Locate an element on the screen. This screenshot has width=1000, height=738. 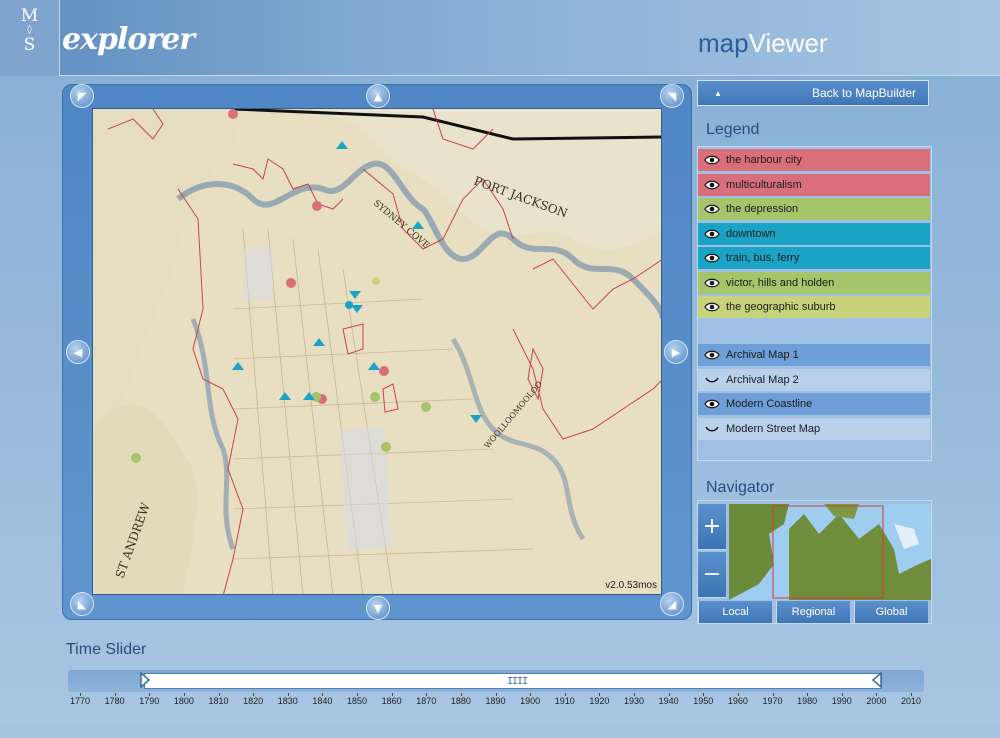
arrow-up-right-icon: ◥ is located at coordinates (672, 96).